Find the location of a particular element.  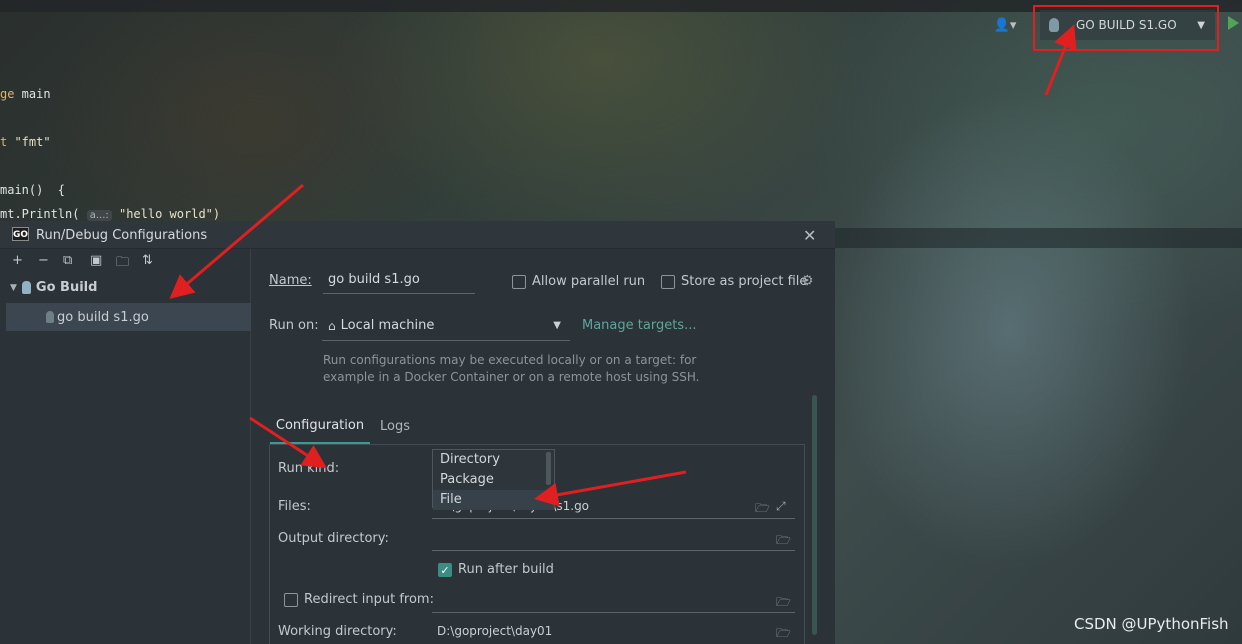

arrow-to-run-kind is located at coordinates (288, 442).